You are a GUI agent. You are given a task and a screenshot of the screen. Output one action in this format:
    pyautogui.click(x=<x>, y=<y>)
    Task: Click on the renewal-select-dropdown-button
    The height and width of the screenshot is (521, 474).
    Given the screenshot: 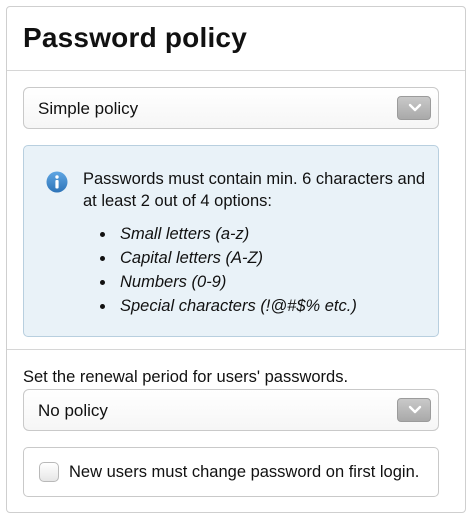 What is the action you would take?
    pyautogui.click(x=414, y=410)
    